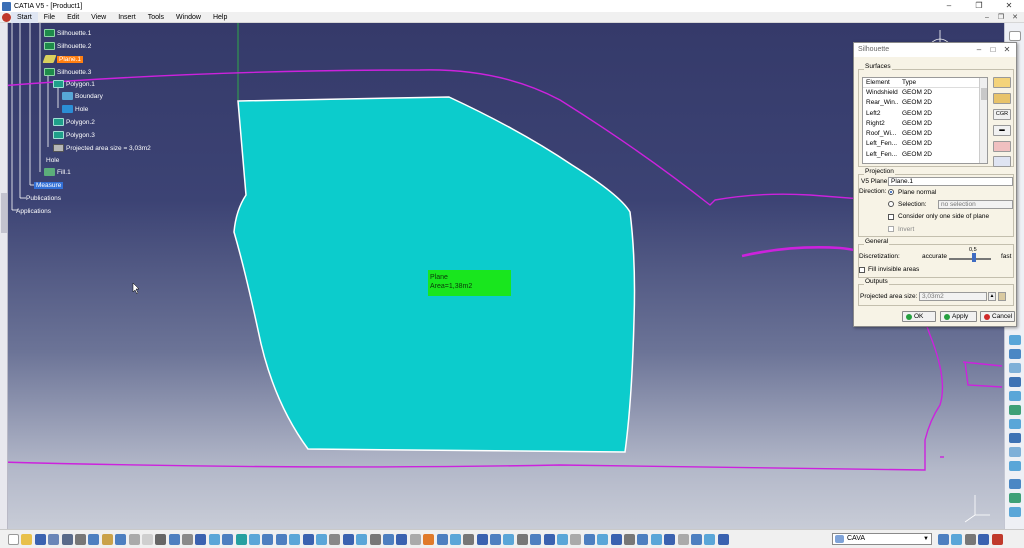 This screenshot has height=548, width=1024. What do you see at coordinates (984, 94) in the screenshot?
I see `list-scroll-thumb` at bounding box center [984, 94].